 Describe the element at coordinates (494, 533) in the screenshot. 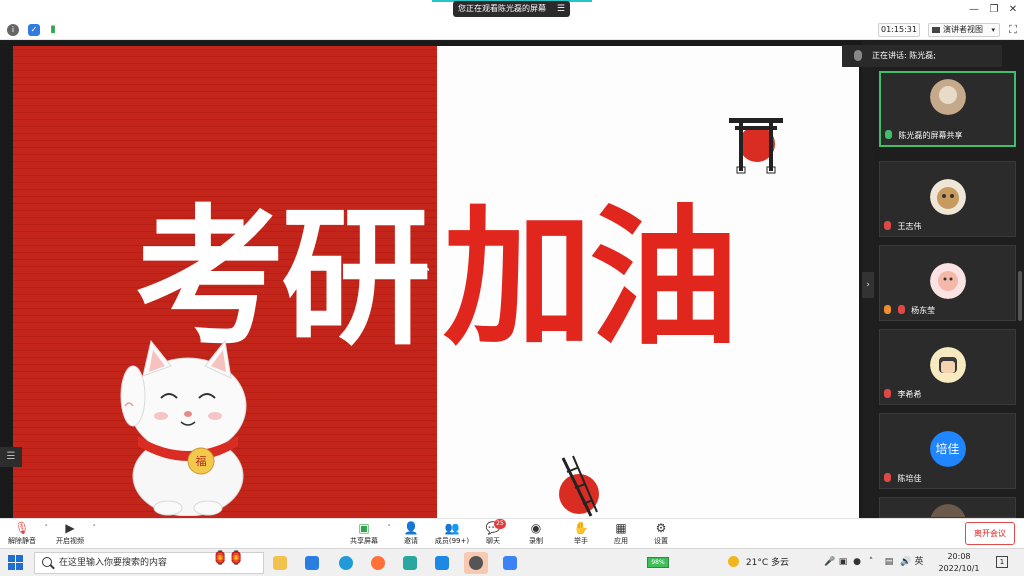

I see `chat-button: 💬 25 聊天` at that location.